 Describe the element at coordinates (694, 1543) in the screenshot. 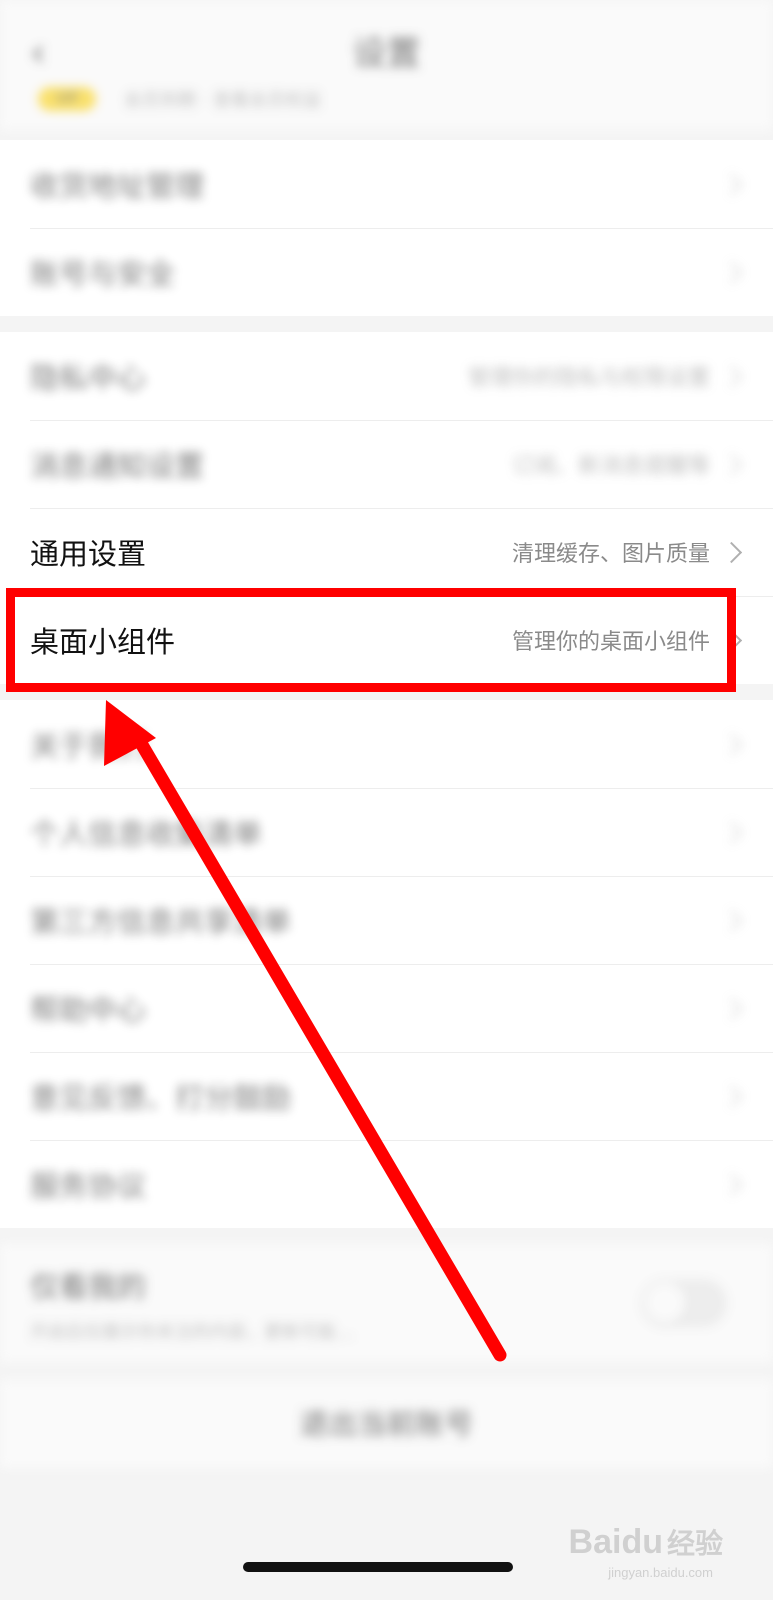

I see `watermark-text: 经验` at that location.